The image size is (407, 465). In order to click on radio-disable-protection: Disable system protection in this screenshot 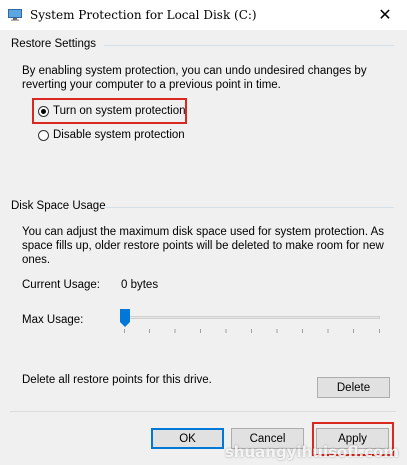, I will do `click(111, 135)`.